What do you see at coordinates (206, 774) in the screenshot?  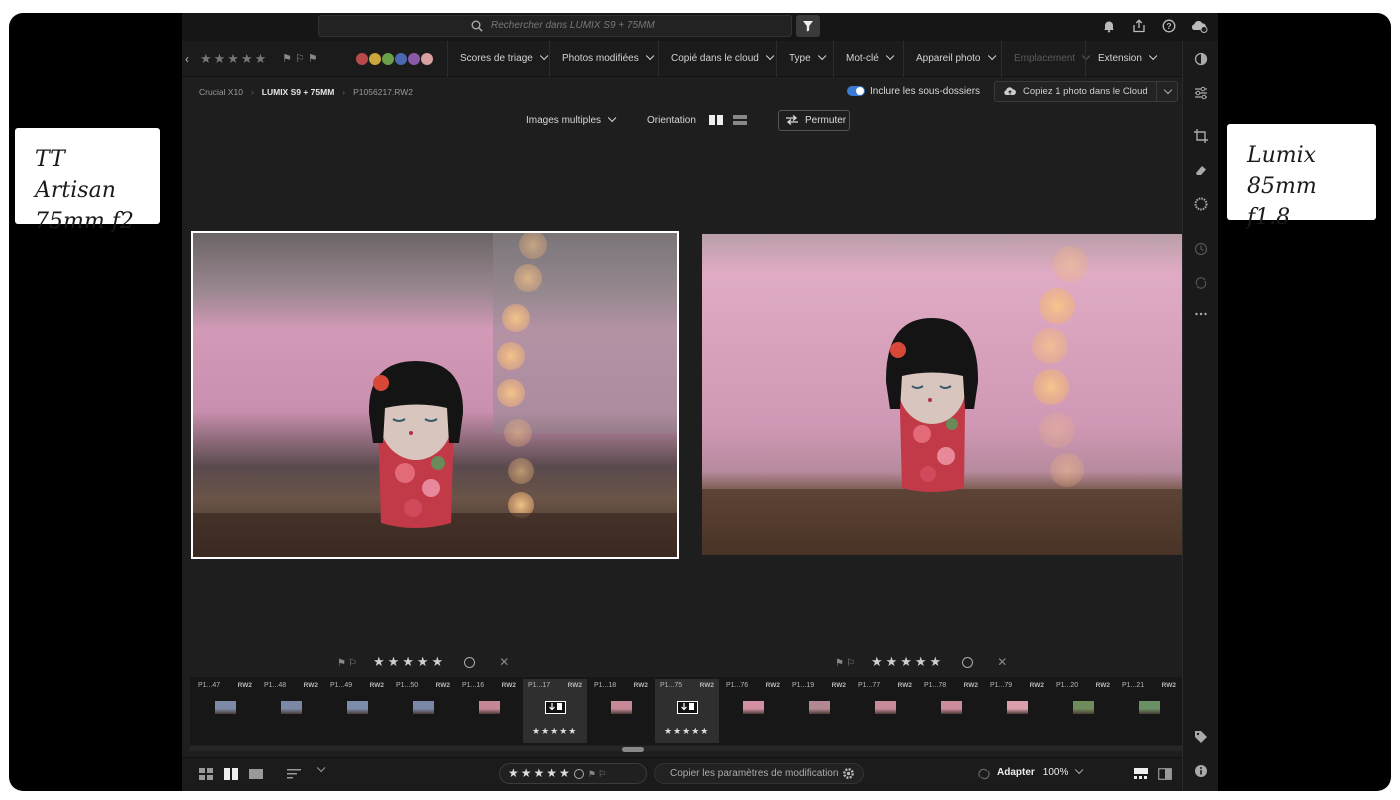 I see `grid-view-icon` at bounding box center [206, 774].